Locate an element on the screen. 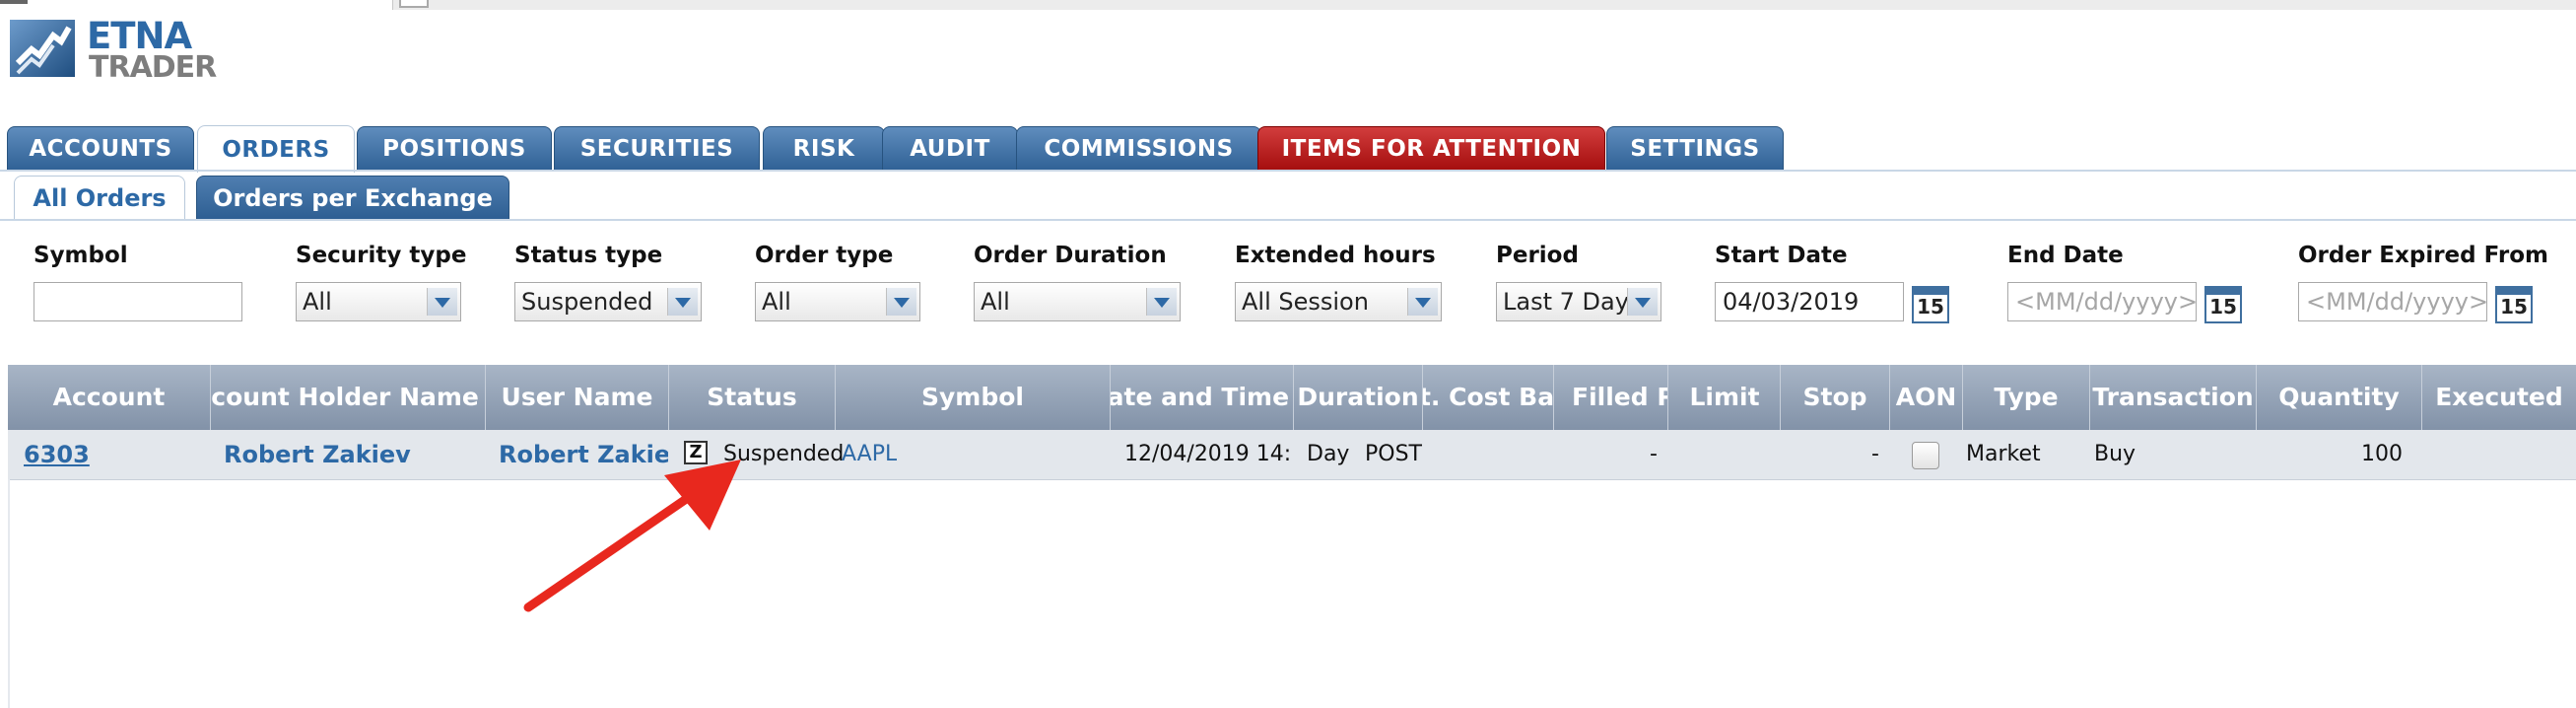 Image resolution: width=2576 pixels, height=708 pixels. top-strip is located at coordinates (1288, 5).